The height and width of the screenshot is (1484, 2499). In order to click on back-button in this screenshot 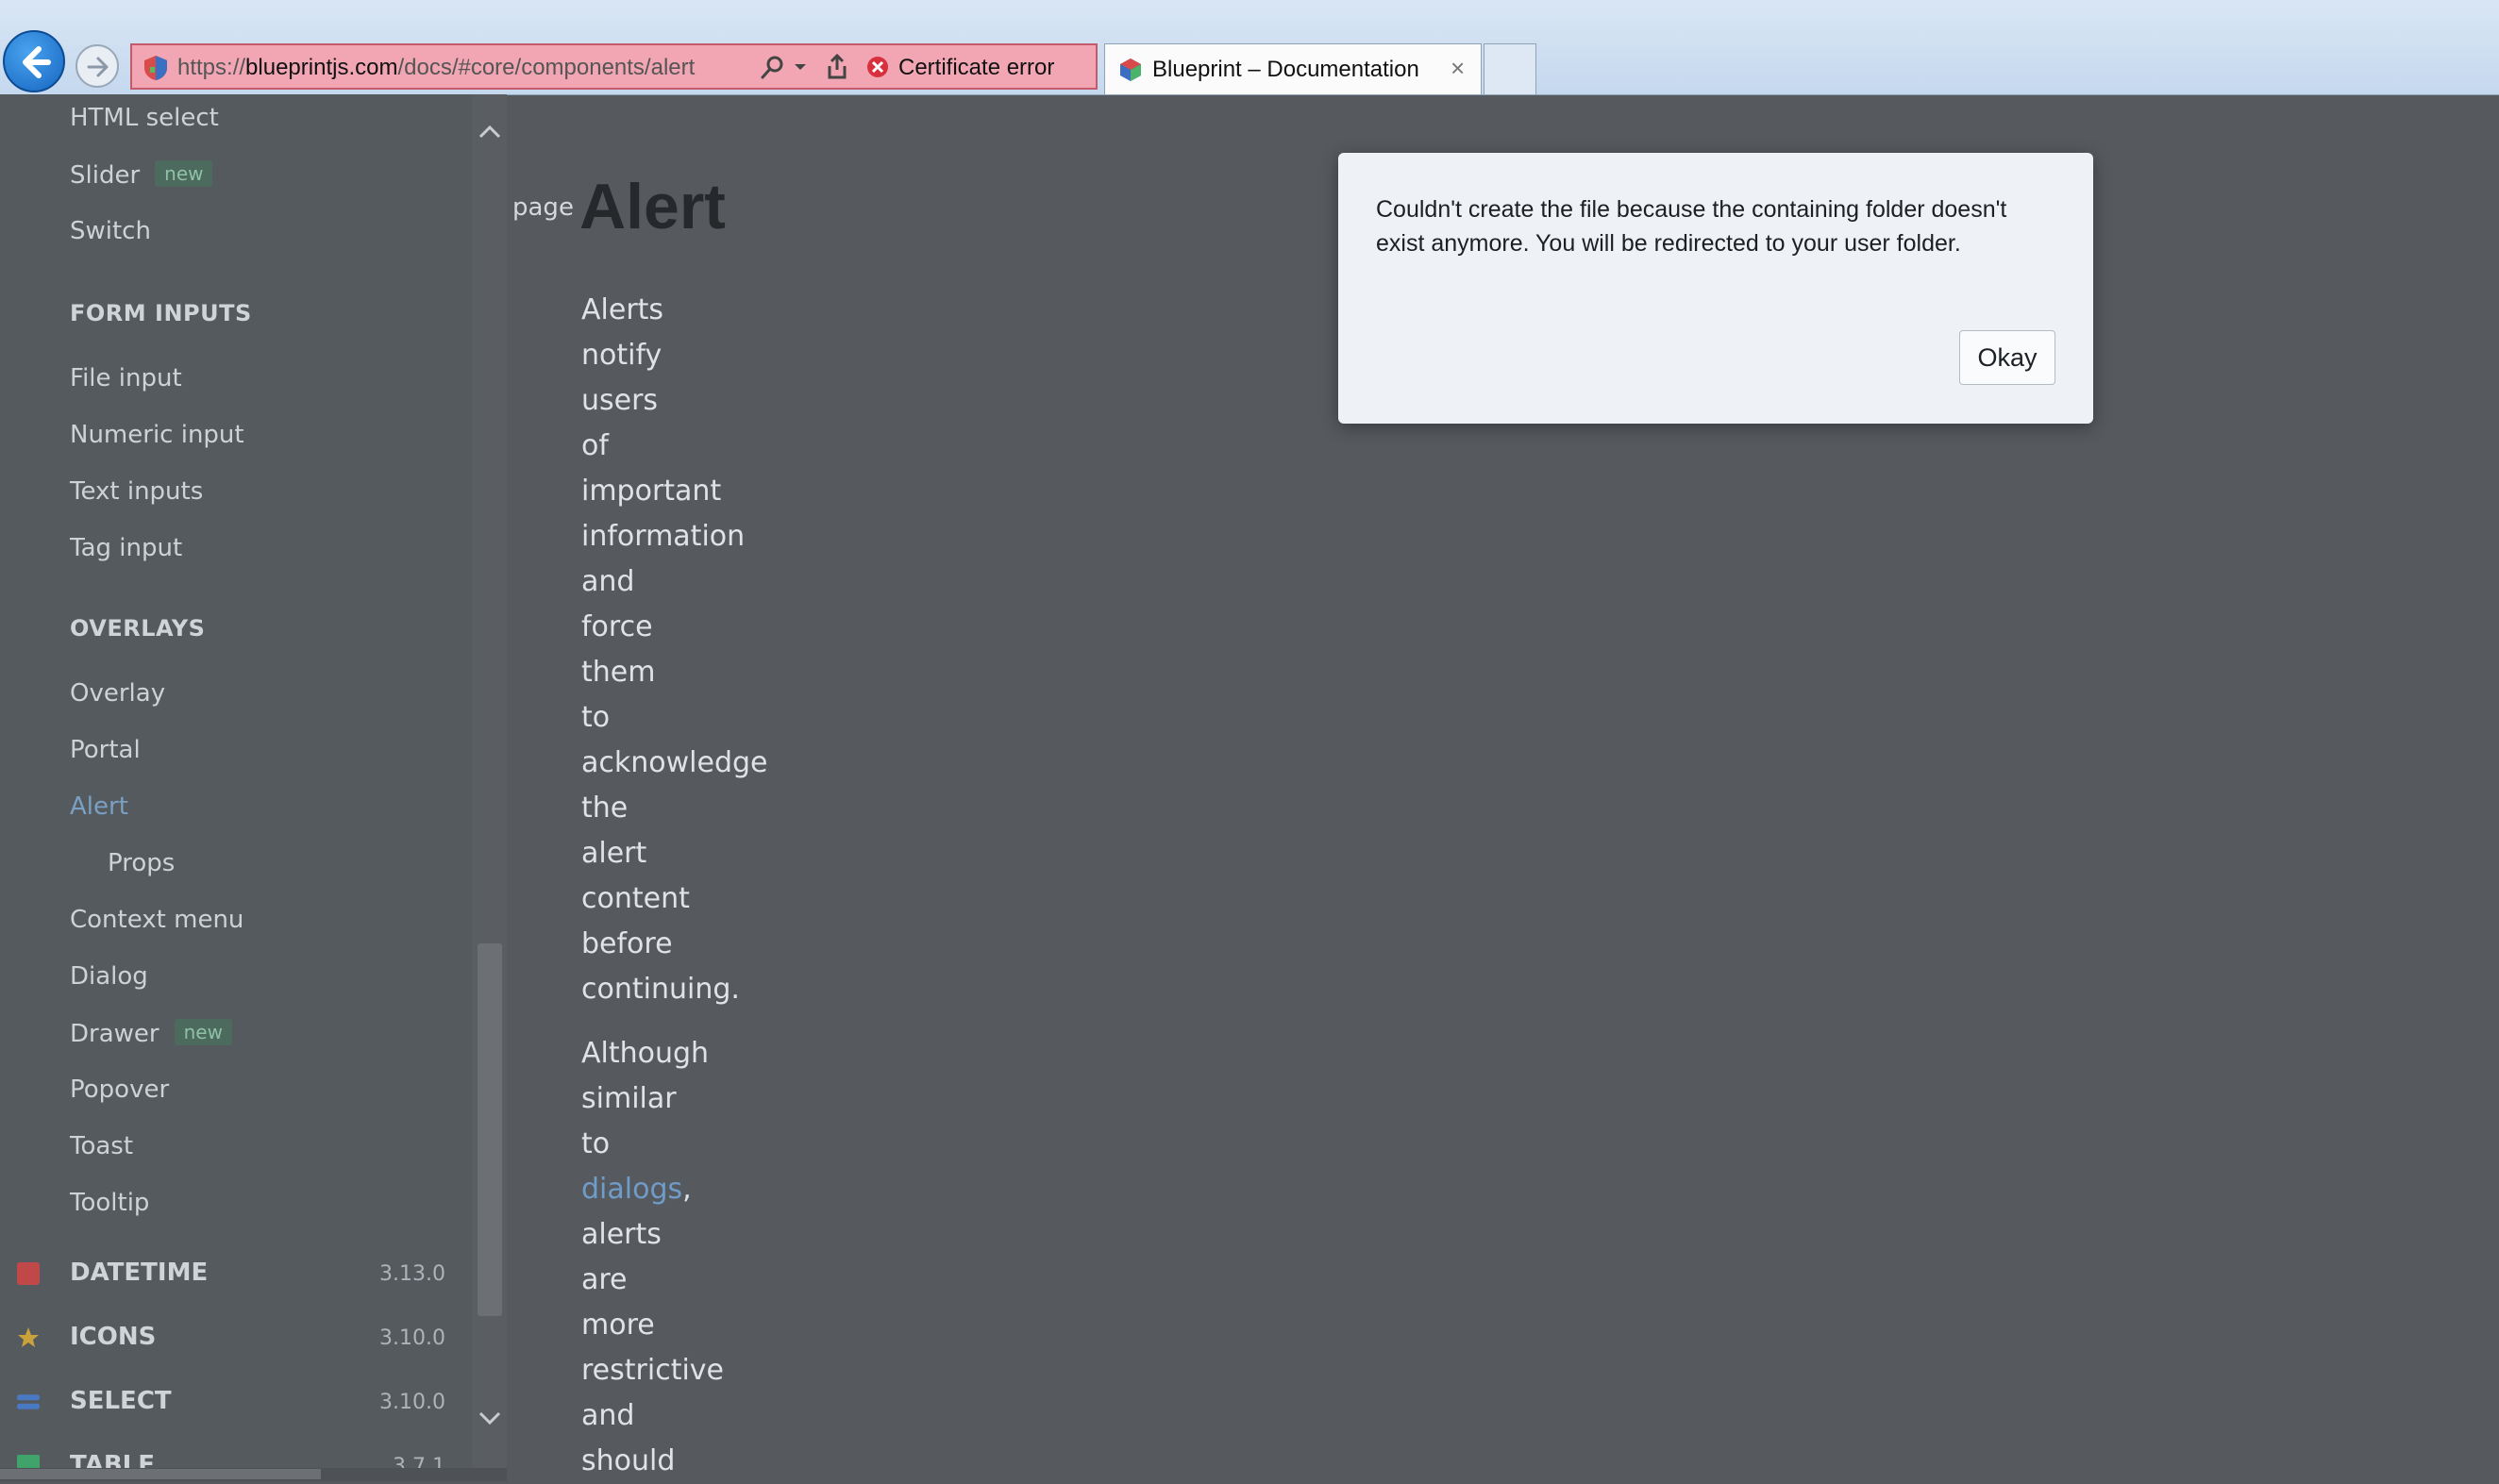, I will do `click(34, 61)`.